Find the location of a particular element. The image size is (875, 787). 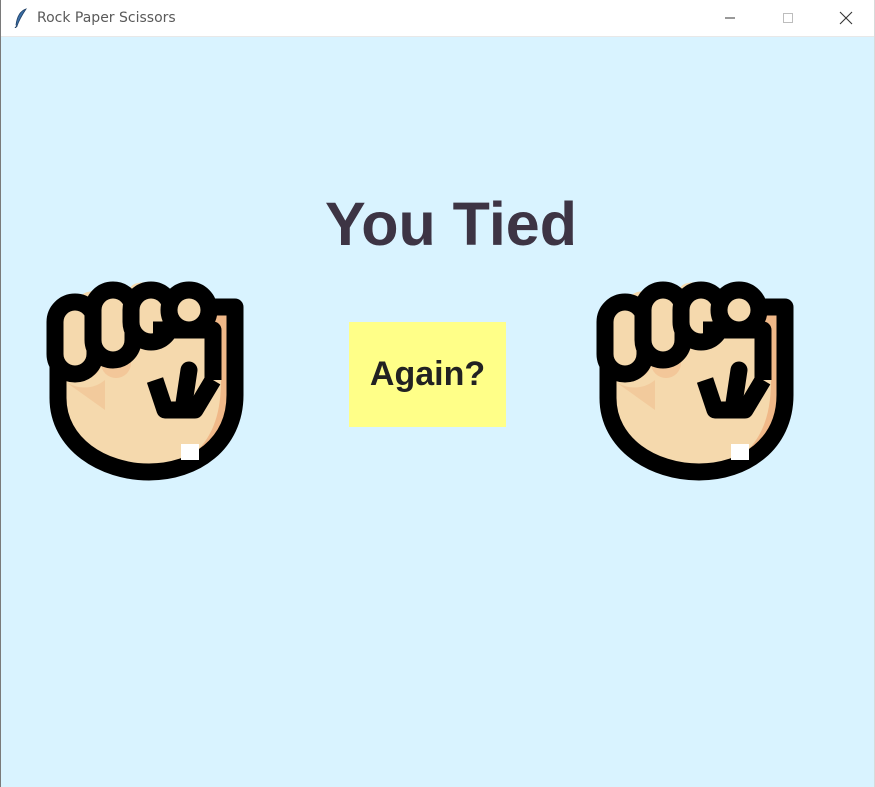

computer-rock-fist-icon is located at coordinates (695, 381).